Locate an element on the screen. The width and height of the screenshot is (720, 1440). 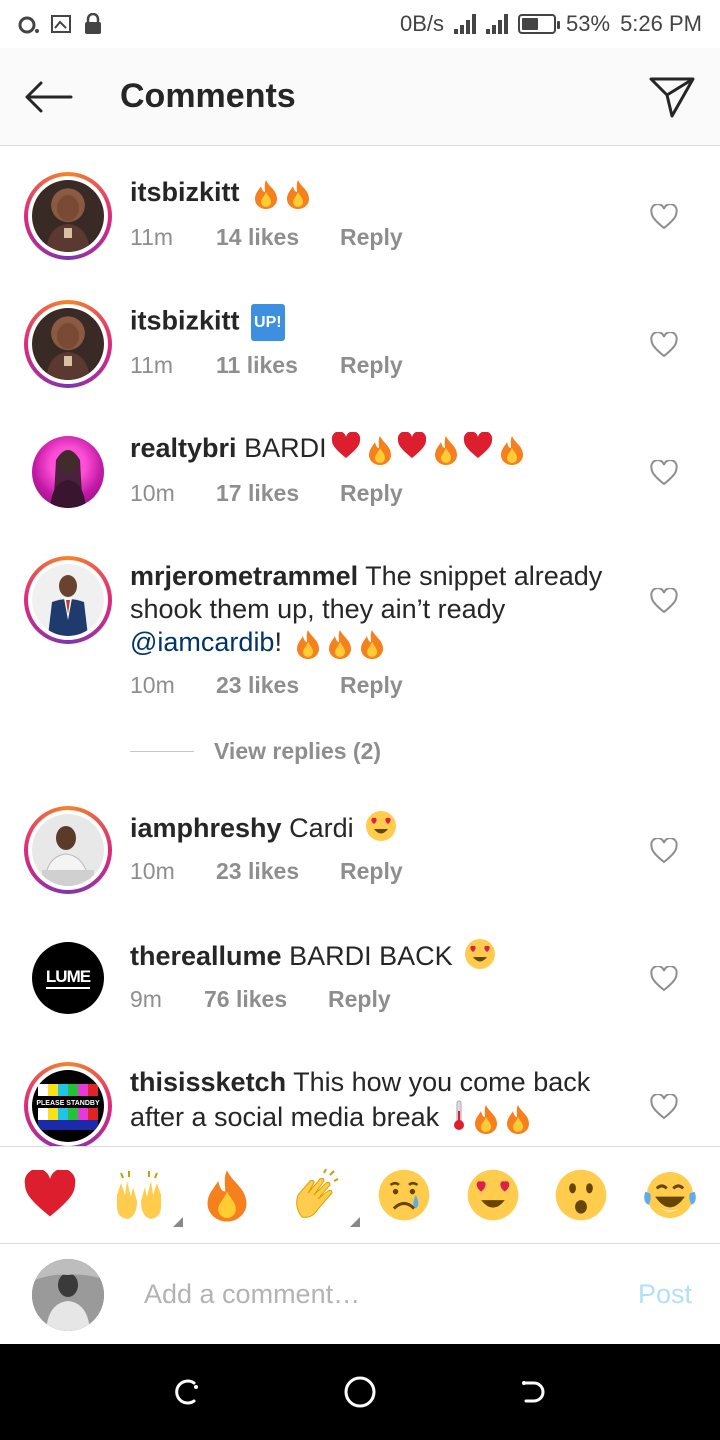
comment-username: mrjerometrammel is located at coordinates (244, 576).